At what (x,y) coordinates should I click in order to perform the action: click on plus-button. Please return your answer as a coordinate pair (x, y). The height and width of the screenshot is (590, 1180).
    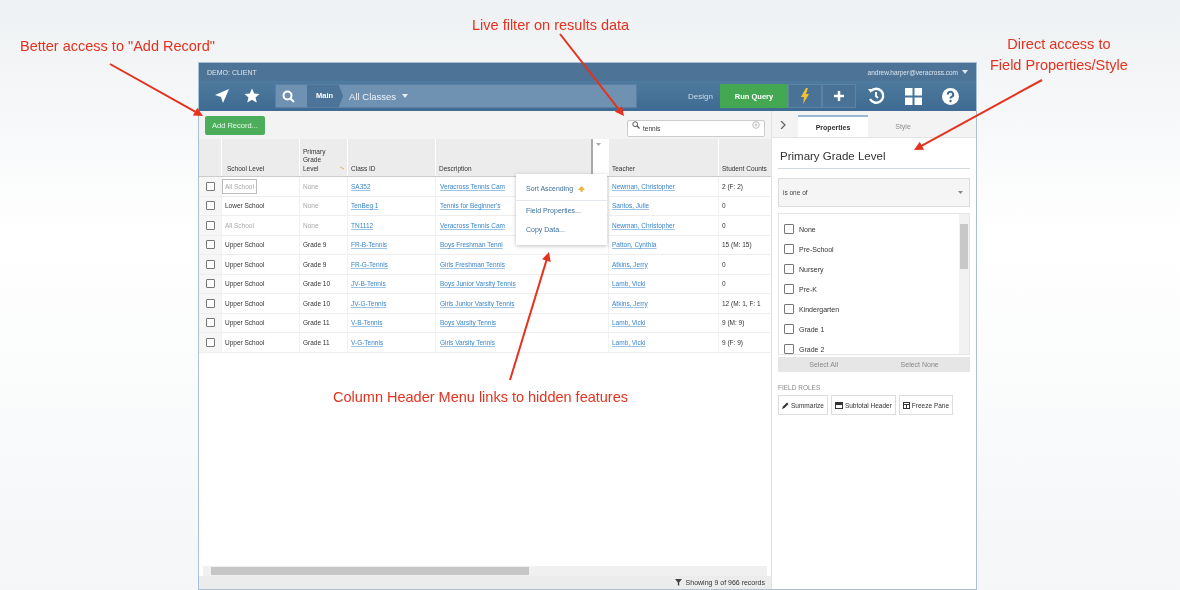
    Looking at the image, I should click on (839, 96).